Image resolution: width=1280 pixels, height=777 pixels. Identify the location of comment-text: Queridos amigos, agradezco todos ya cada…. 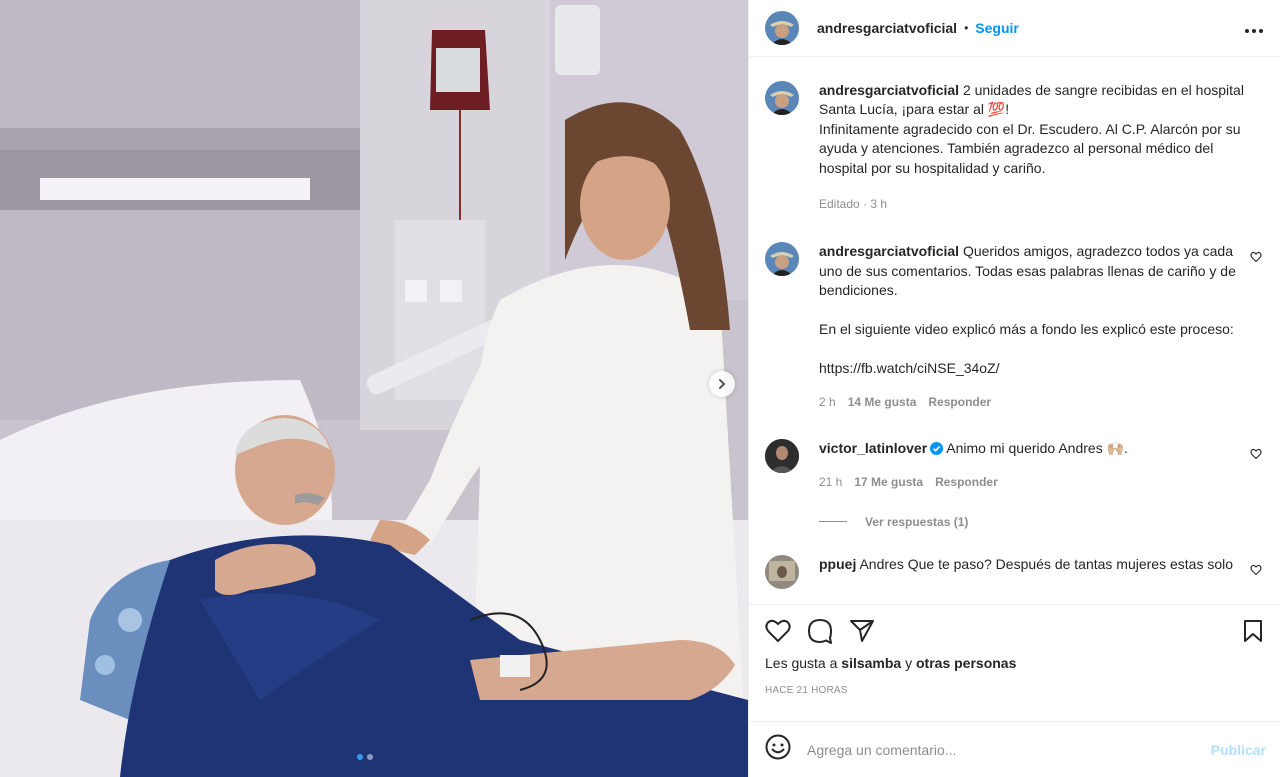
(1027, 309).